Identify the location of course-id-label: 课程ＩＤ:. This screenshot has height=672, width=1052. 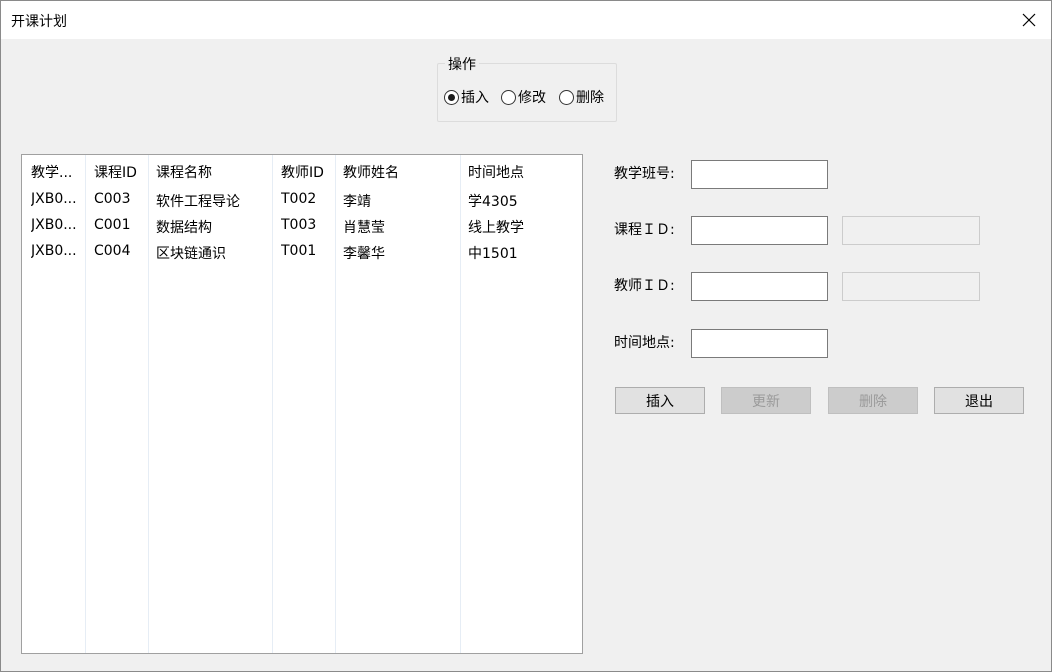
(644, 230).